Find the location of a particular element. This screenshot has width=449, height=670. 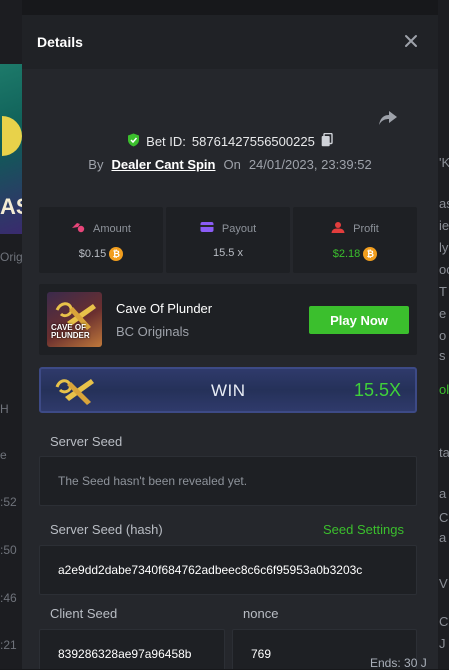

modal-title: Details is located at coordinates (60, 42).